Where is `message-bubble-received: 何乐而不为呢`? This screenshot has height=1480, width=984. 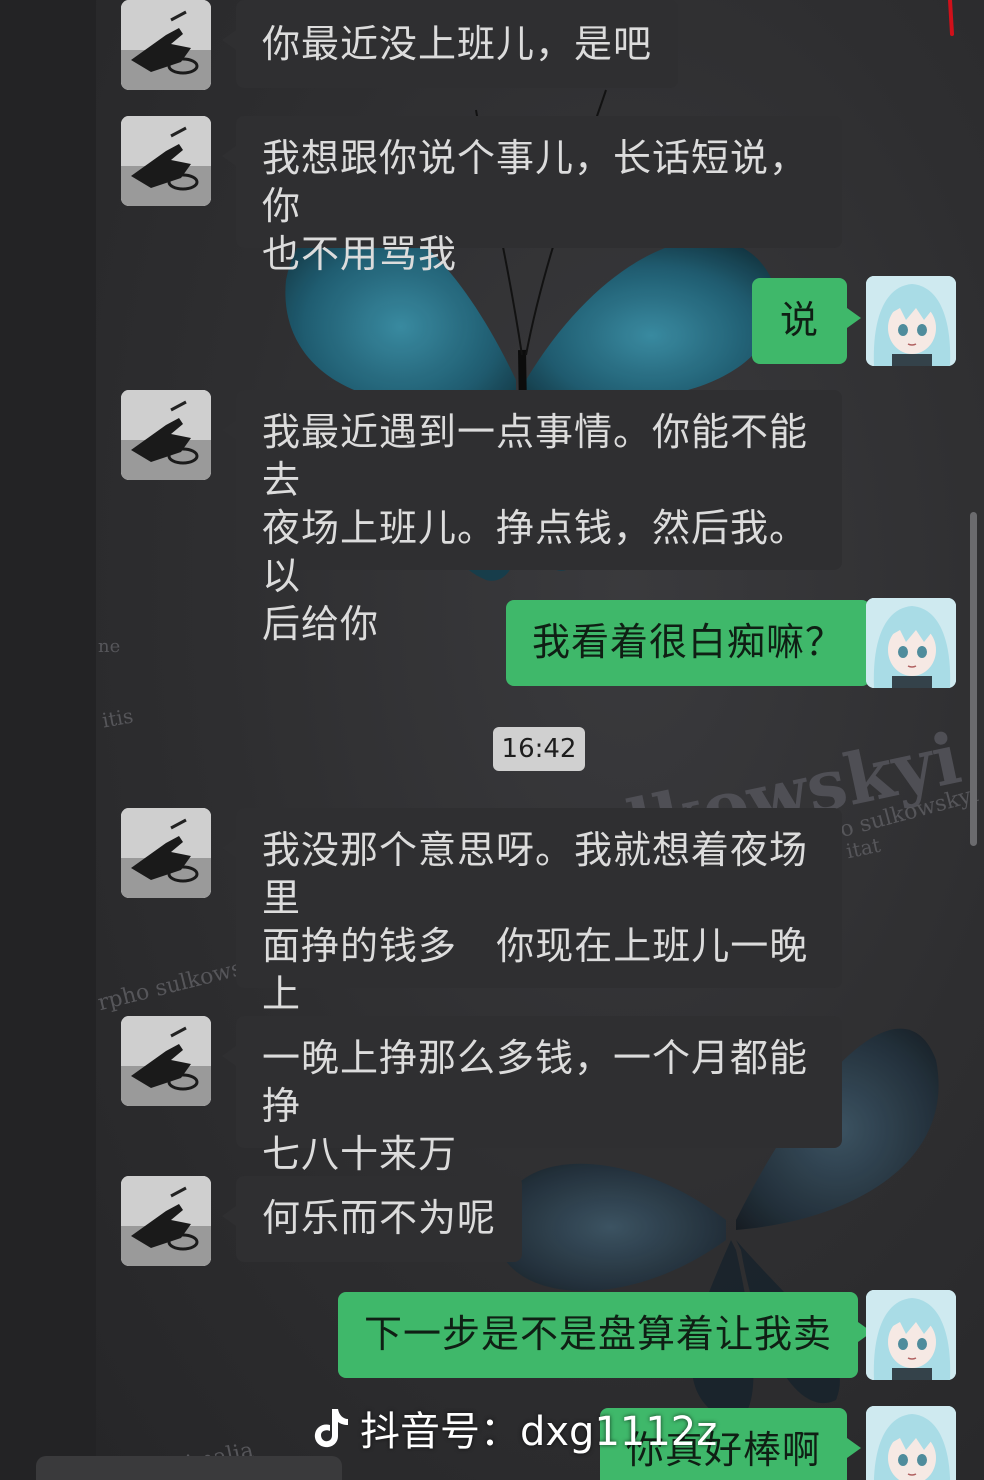
message-bubble-received: 何乐而不为呢 is located at coordinates (372, 1219).